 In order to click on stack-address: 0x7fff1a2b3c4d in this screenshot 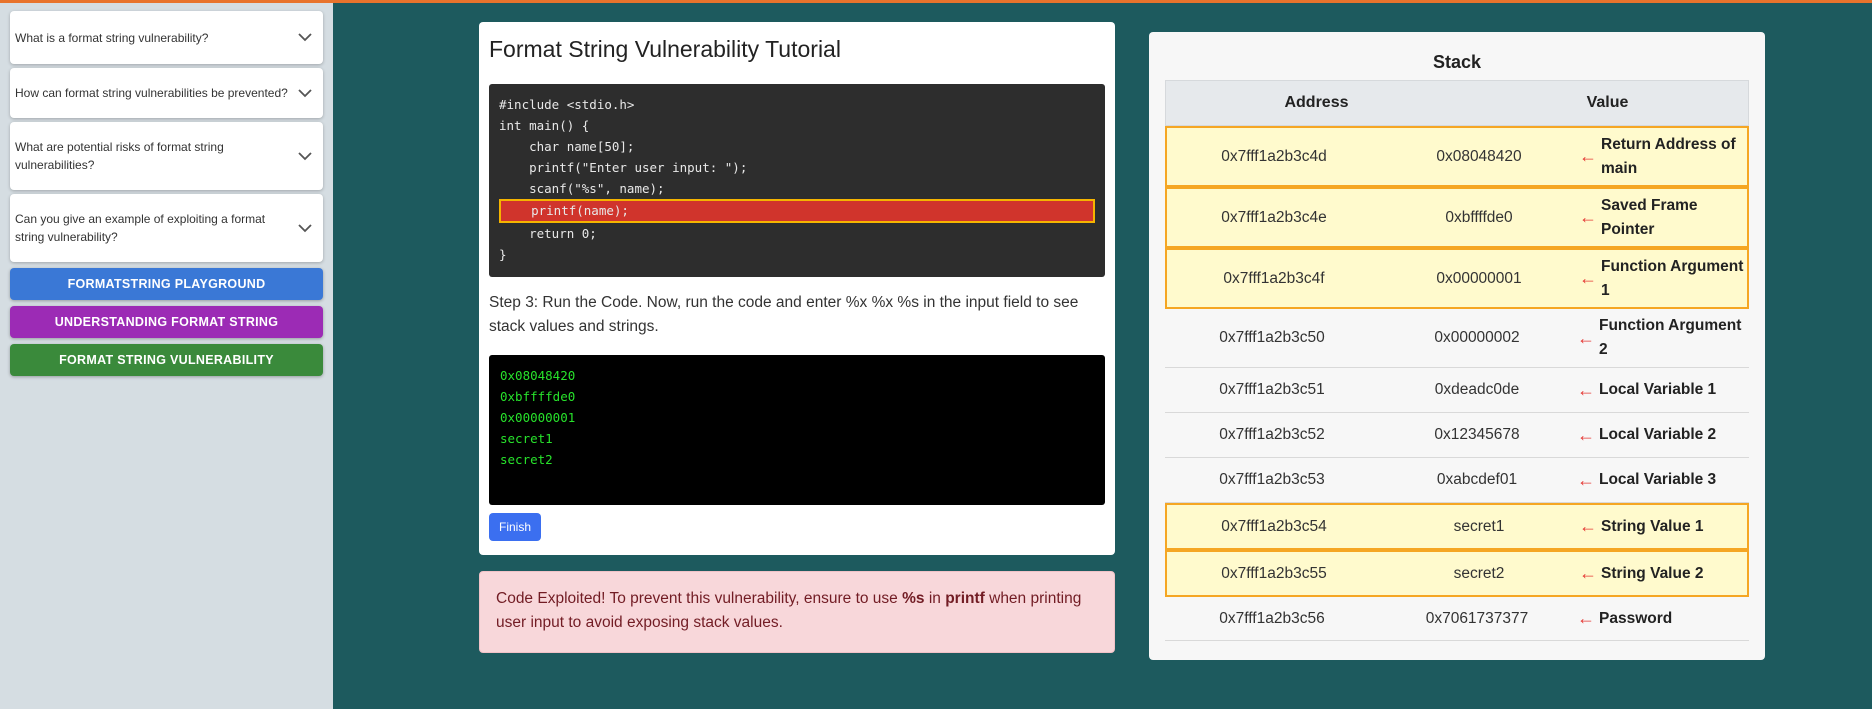, I will do `click(1274, 156)`.